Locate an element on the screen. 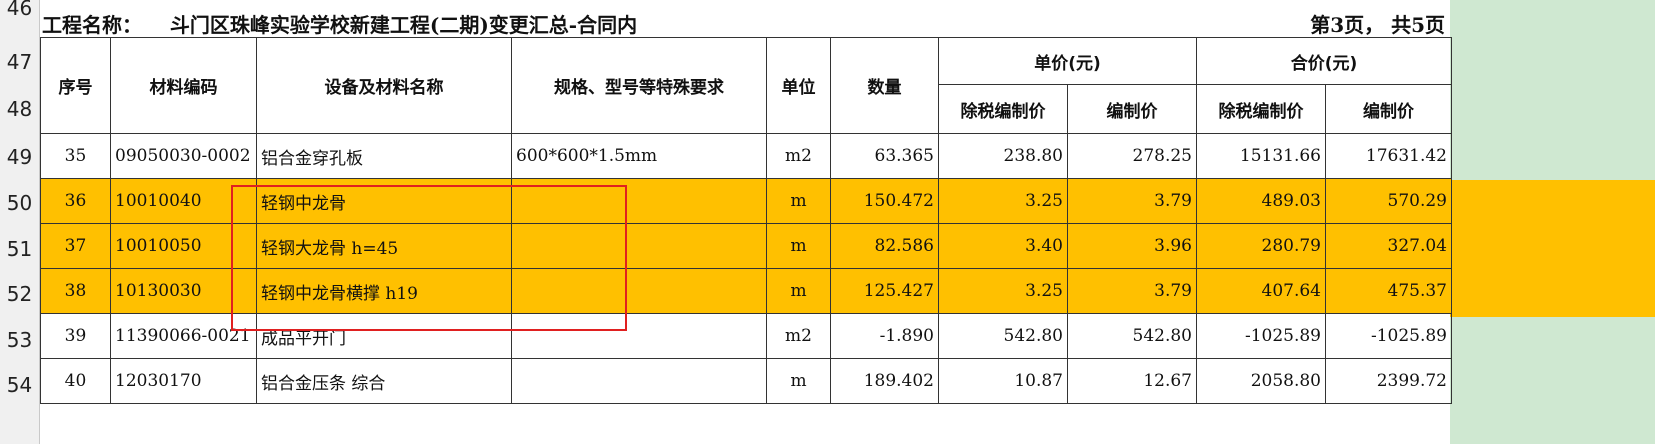 The image size is (1655, 444). cell-total-ex-tax: 280.79 is located at coordinates (1261, 246).